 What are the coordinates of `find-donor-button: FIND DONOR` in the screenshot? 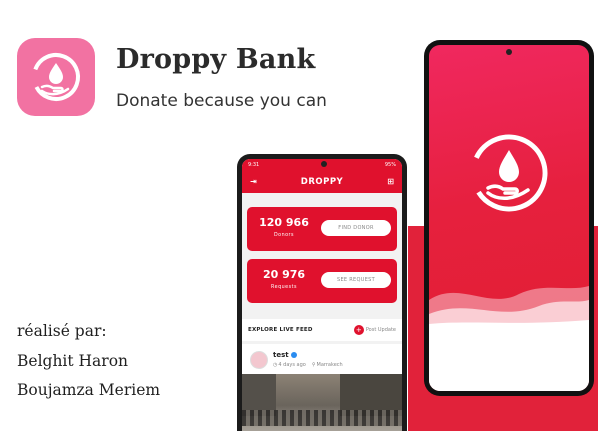 It's located at (356, 228).